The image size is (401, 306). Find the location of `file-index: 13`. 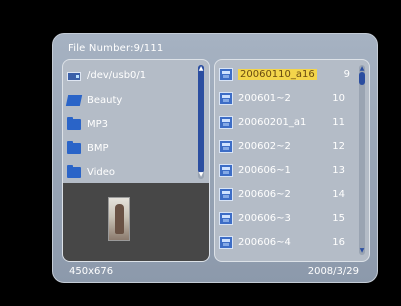

file-index: 13 is located at coordinates (338, 170).